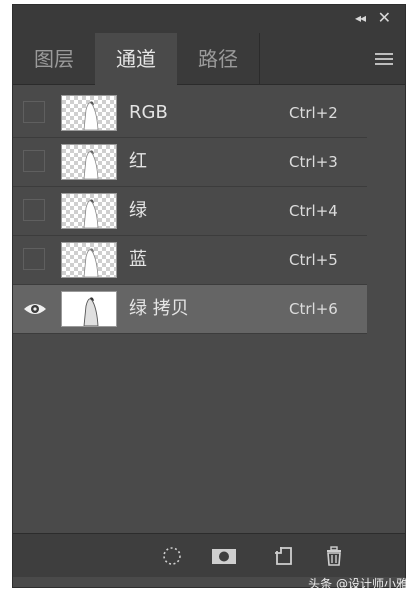 This screenshot has height=598, width=416. What do you see at coordinates (313, 260) in the screenshot?
I see `channel-shortcut: Ctrl+5` at bounding box center [313, 260].